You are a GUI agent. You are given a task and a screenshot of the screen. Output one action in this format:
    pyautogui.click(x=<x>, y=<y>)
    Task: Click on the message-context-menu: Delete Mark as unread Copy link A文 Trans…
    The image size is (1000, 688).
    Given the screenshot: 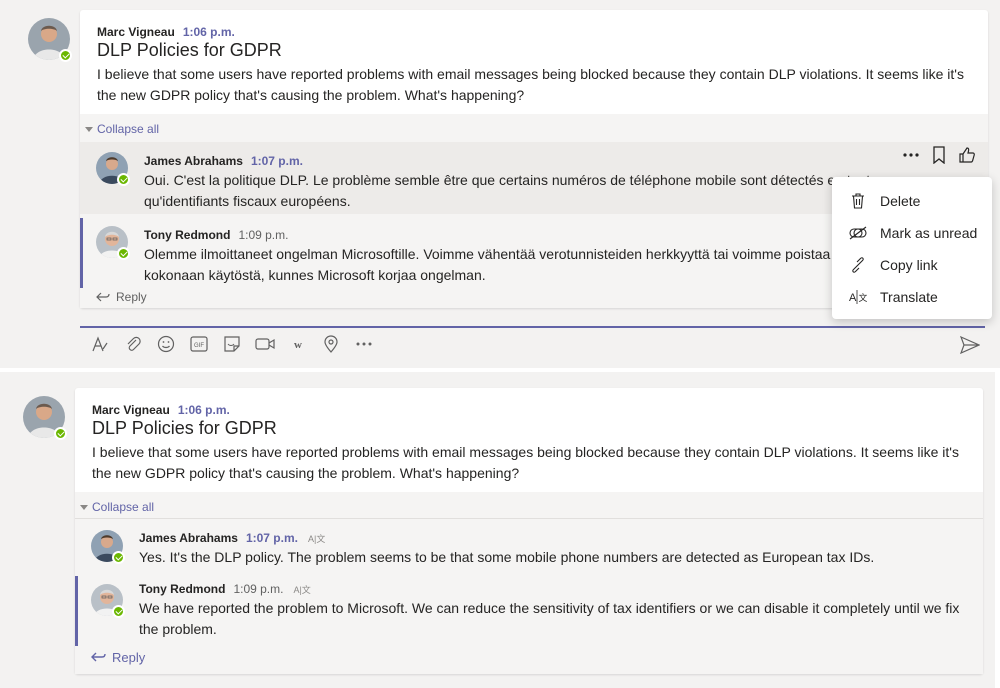 What is the action you would take?
    pyautogui.click(x=912, y=248)
    